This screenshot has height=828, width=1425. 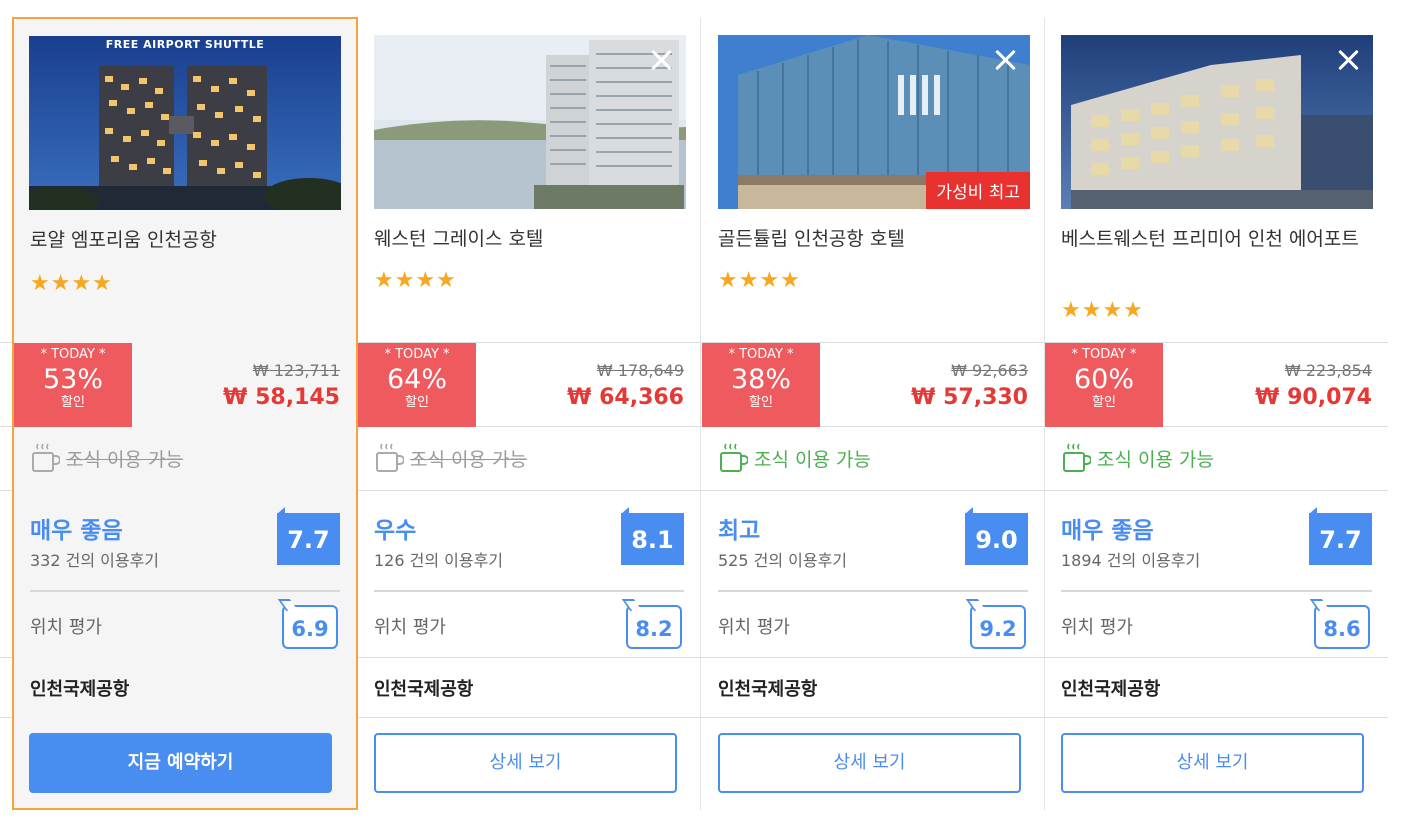 What do you see at coordinates (1211, 239) in the screenshot?
I see `hotel-name: 베스트웨스턴 프리미어 인천 에어포트` at bounding box center [1211, 239].